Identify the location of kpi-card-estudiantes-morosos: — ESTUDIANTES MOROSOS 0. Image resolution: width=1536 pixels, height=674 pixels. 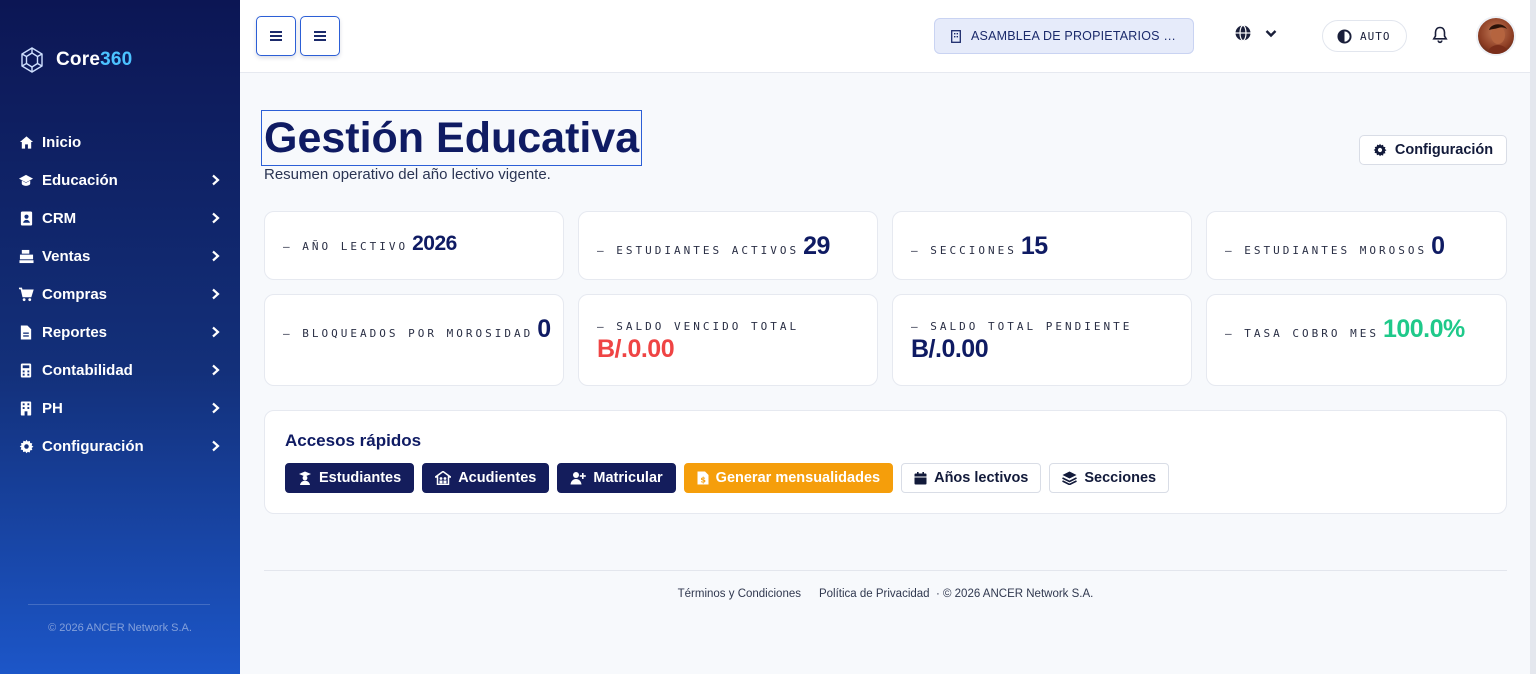
(1356, 245).